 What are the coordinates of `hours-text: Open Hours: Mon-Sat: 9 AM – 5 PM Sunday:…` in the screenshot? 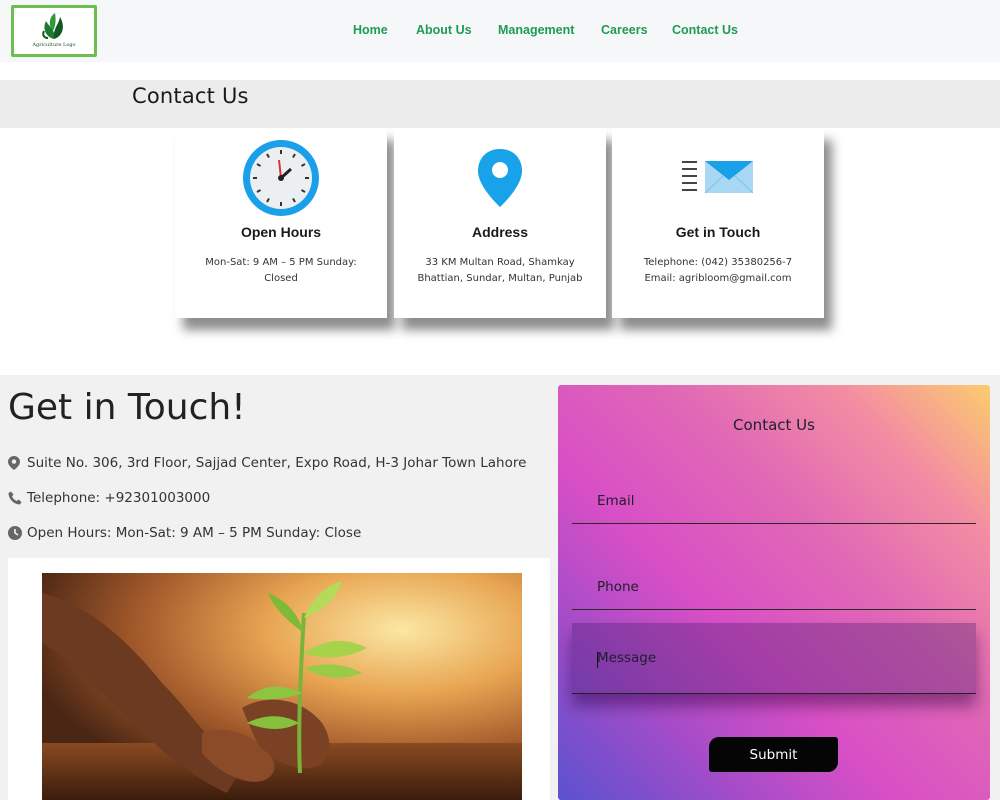 It's located at (194, 533).